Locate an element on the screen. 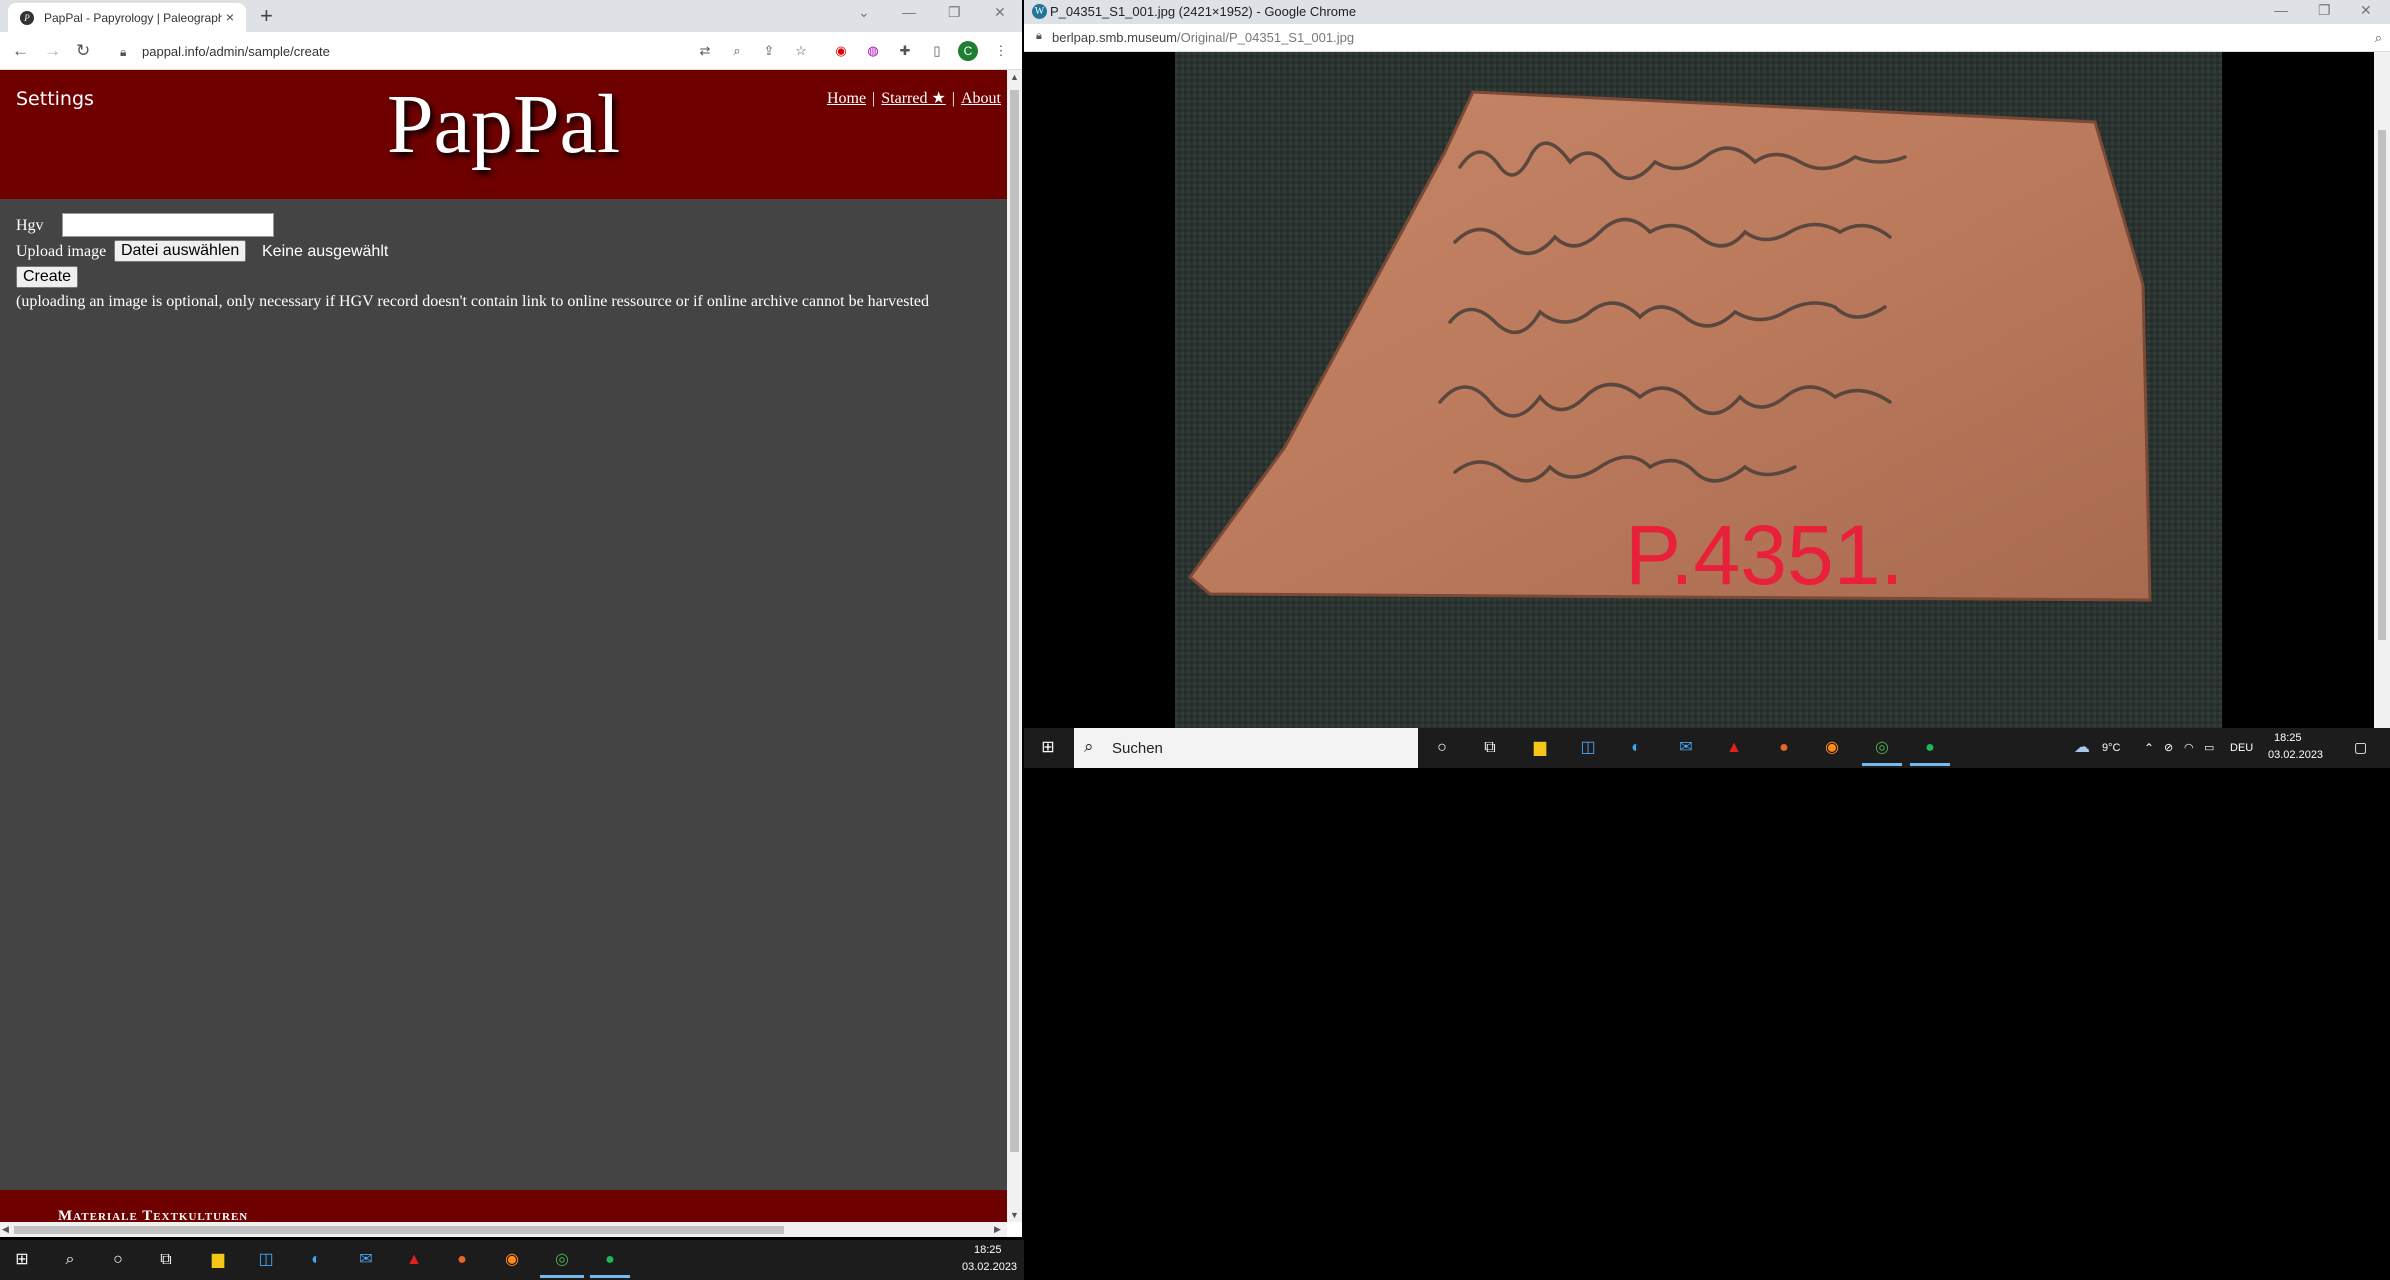  footer-brand: Materiale Textkulturen is located at coordinates (153, 1215).